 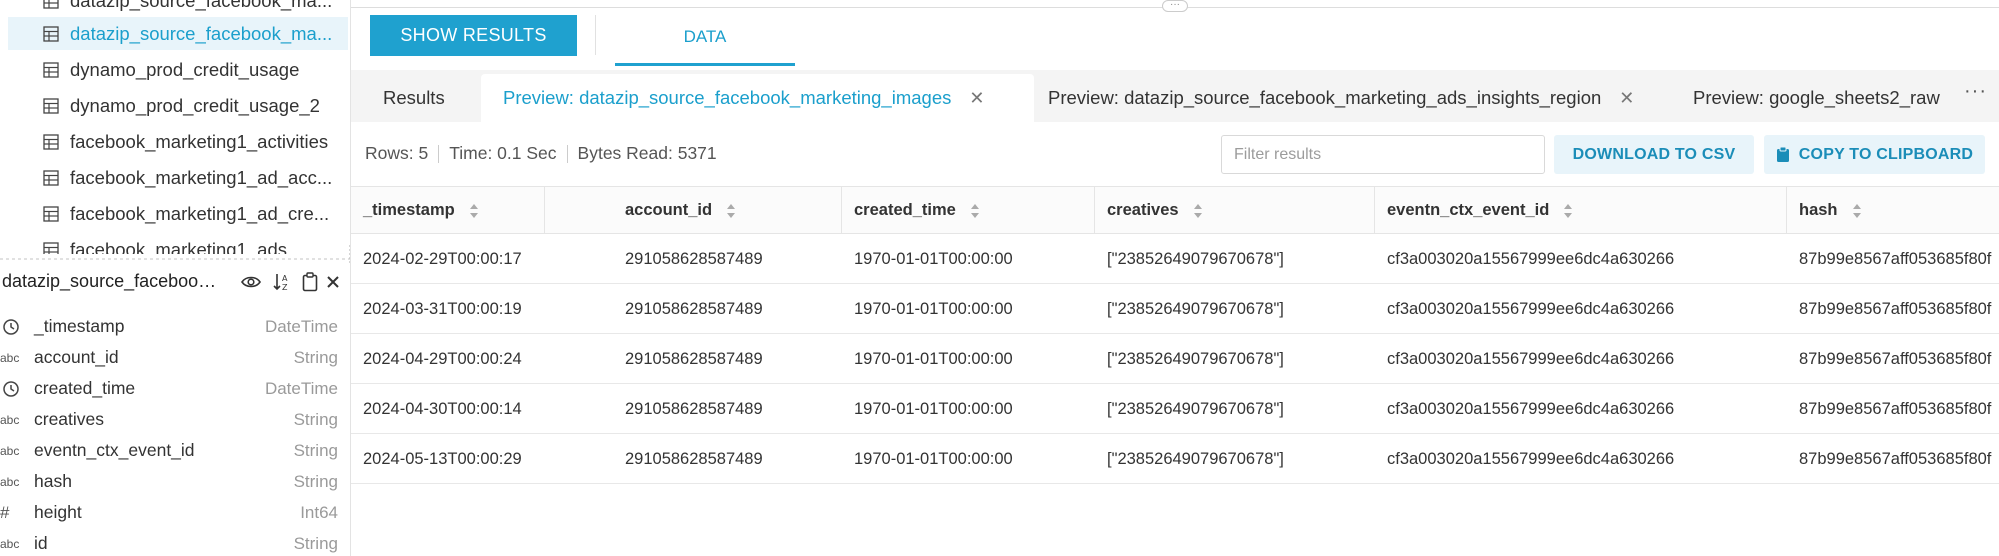 I want to click on divider, so click(x=595, y=35).